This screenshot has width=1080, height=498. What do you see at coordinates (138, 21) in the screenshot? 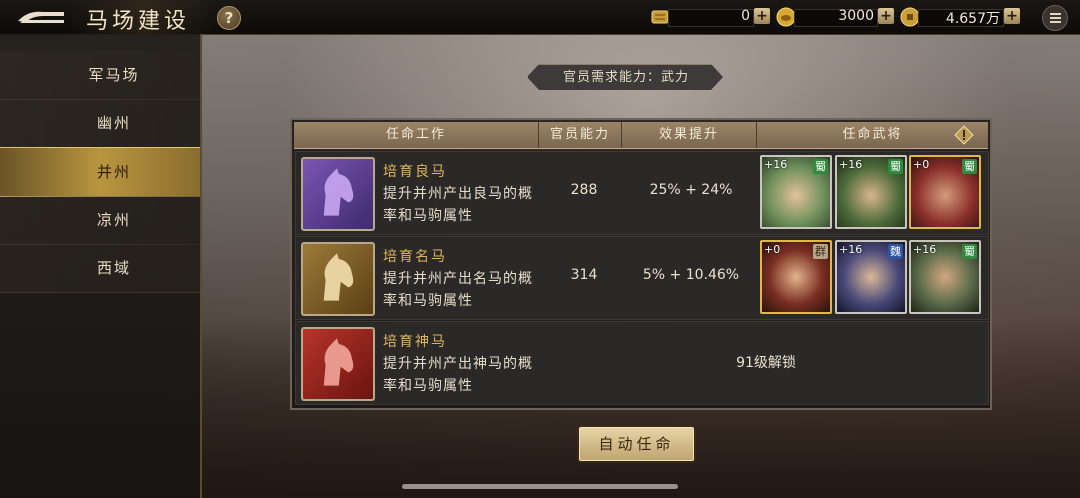
I see `page-title: 马场建设` at bounding box center [138, 21].